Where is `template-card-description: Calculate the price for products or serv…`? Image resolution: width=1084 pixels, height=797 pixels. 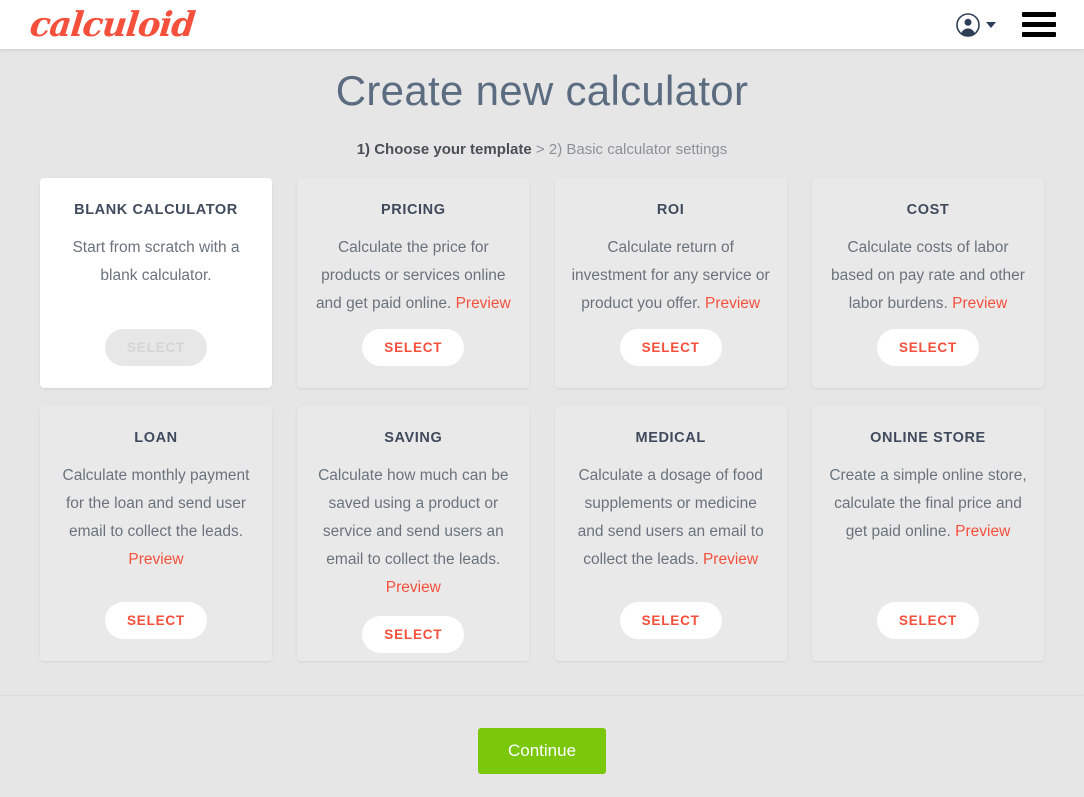
template-card-description: Calculate the price for products or serv… is located at coordinates (413, 276).